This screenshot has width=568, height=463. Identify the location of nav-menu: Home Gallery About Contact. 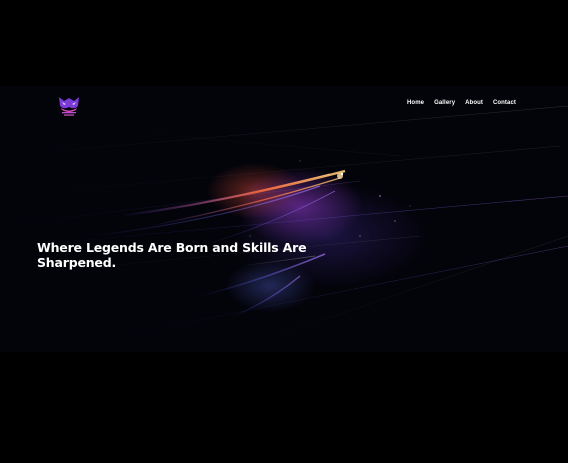
(461, 103).